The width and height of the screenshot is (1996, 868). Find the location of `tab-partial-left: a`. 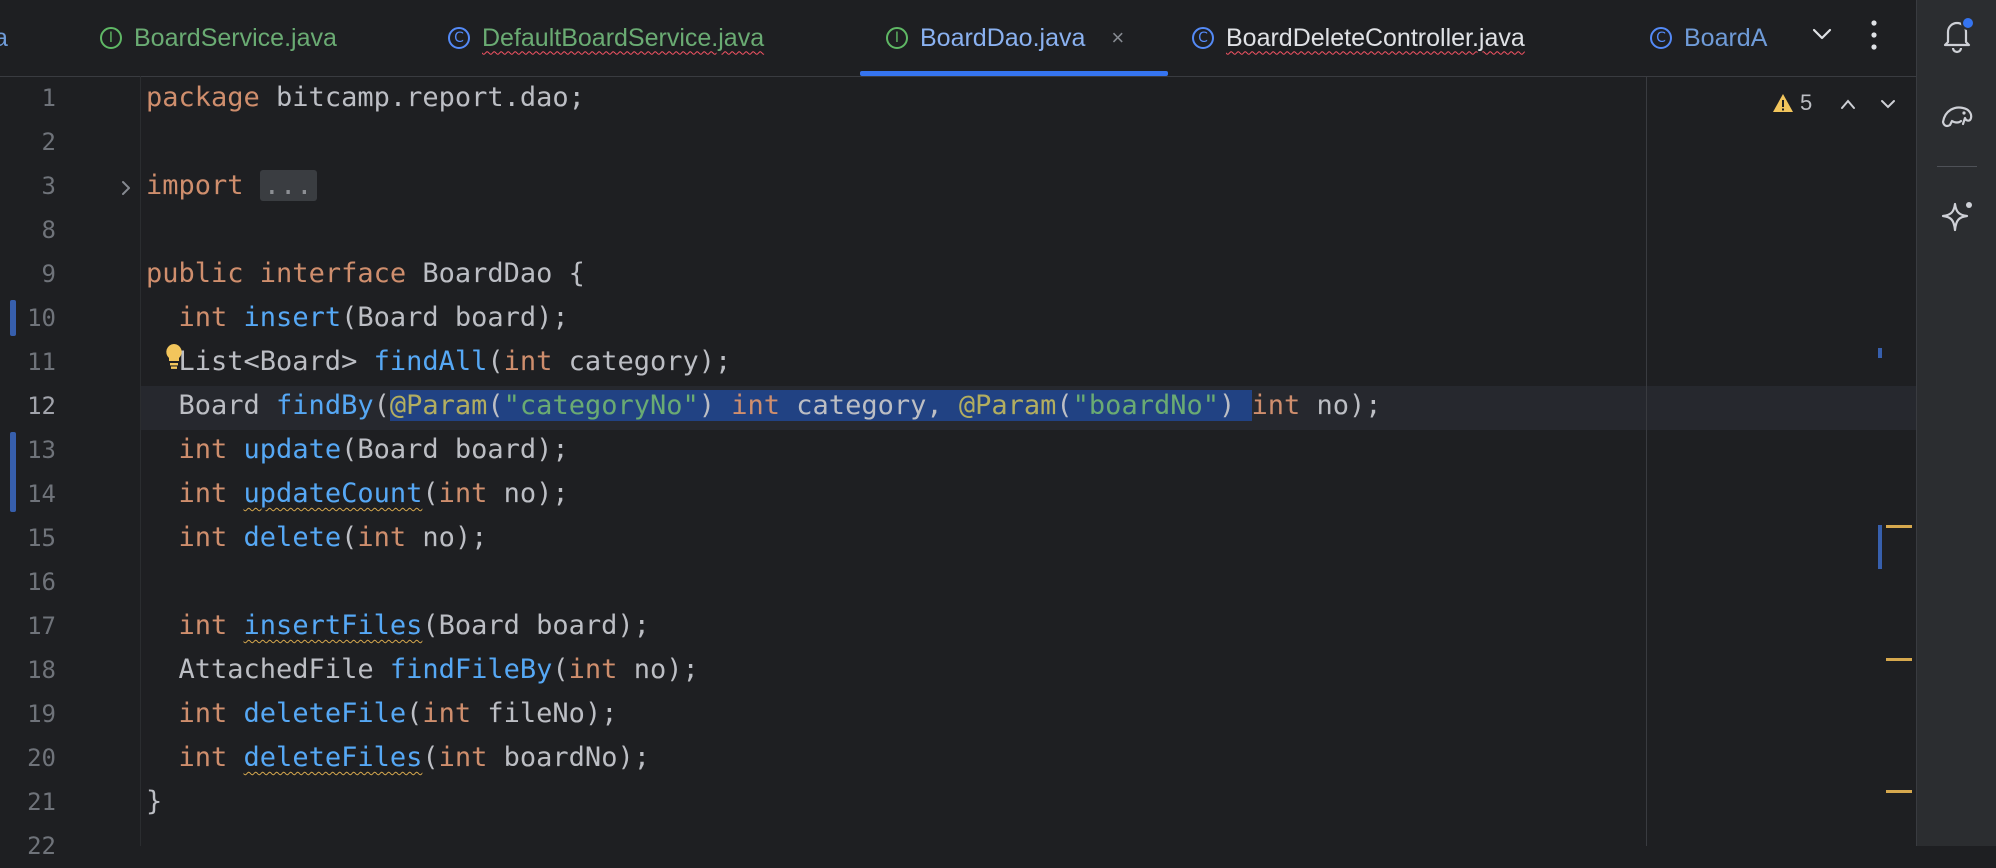

tab-partial-left: a is located at coordinates (4, 38).